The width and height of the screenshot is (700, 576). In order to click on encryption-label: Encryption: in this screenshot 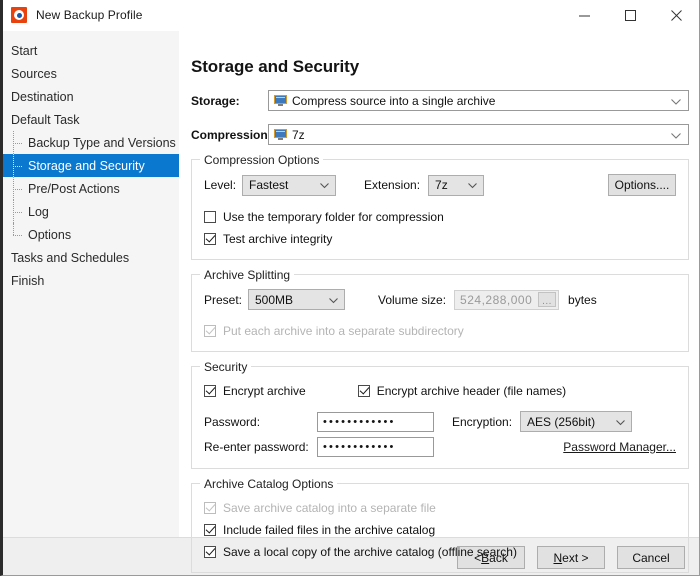, I will do `click(482, 421)`.